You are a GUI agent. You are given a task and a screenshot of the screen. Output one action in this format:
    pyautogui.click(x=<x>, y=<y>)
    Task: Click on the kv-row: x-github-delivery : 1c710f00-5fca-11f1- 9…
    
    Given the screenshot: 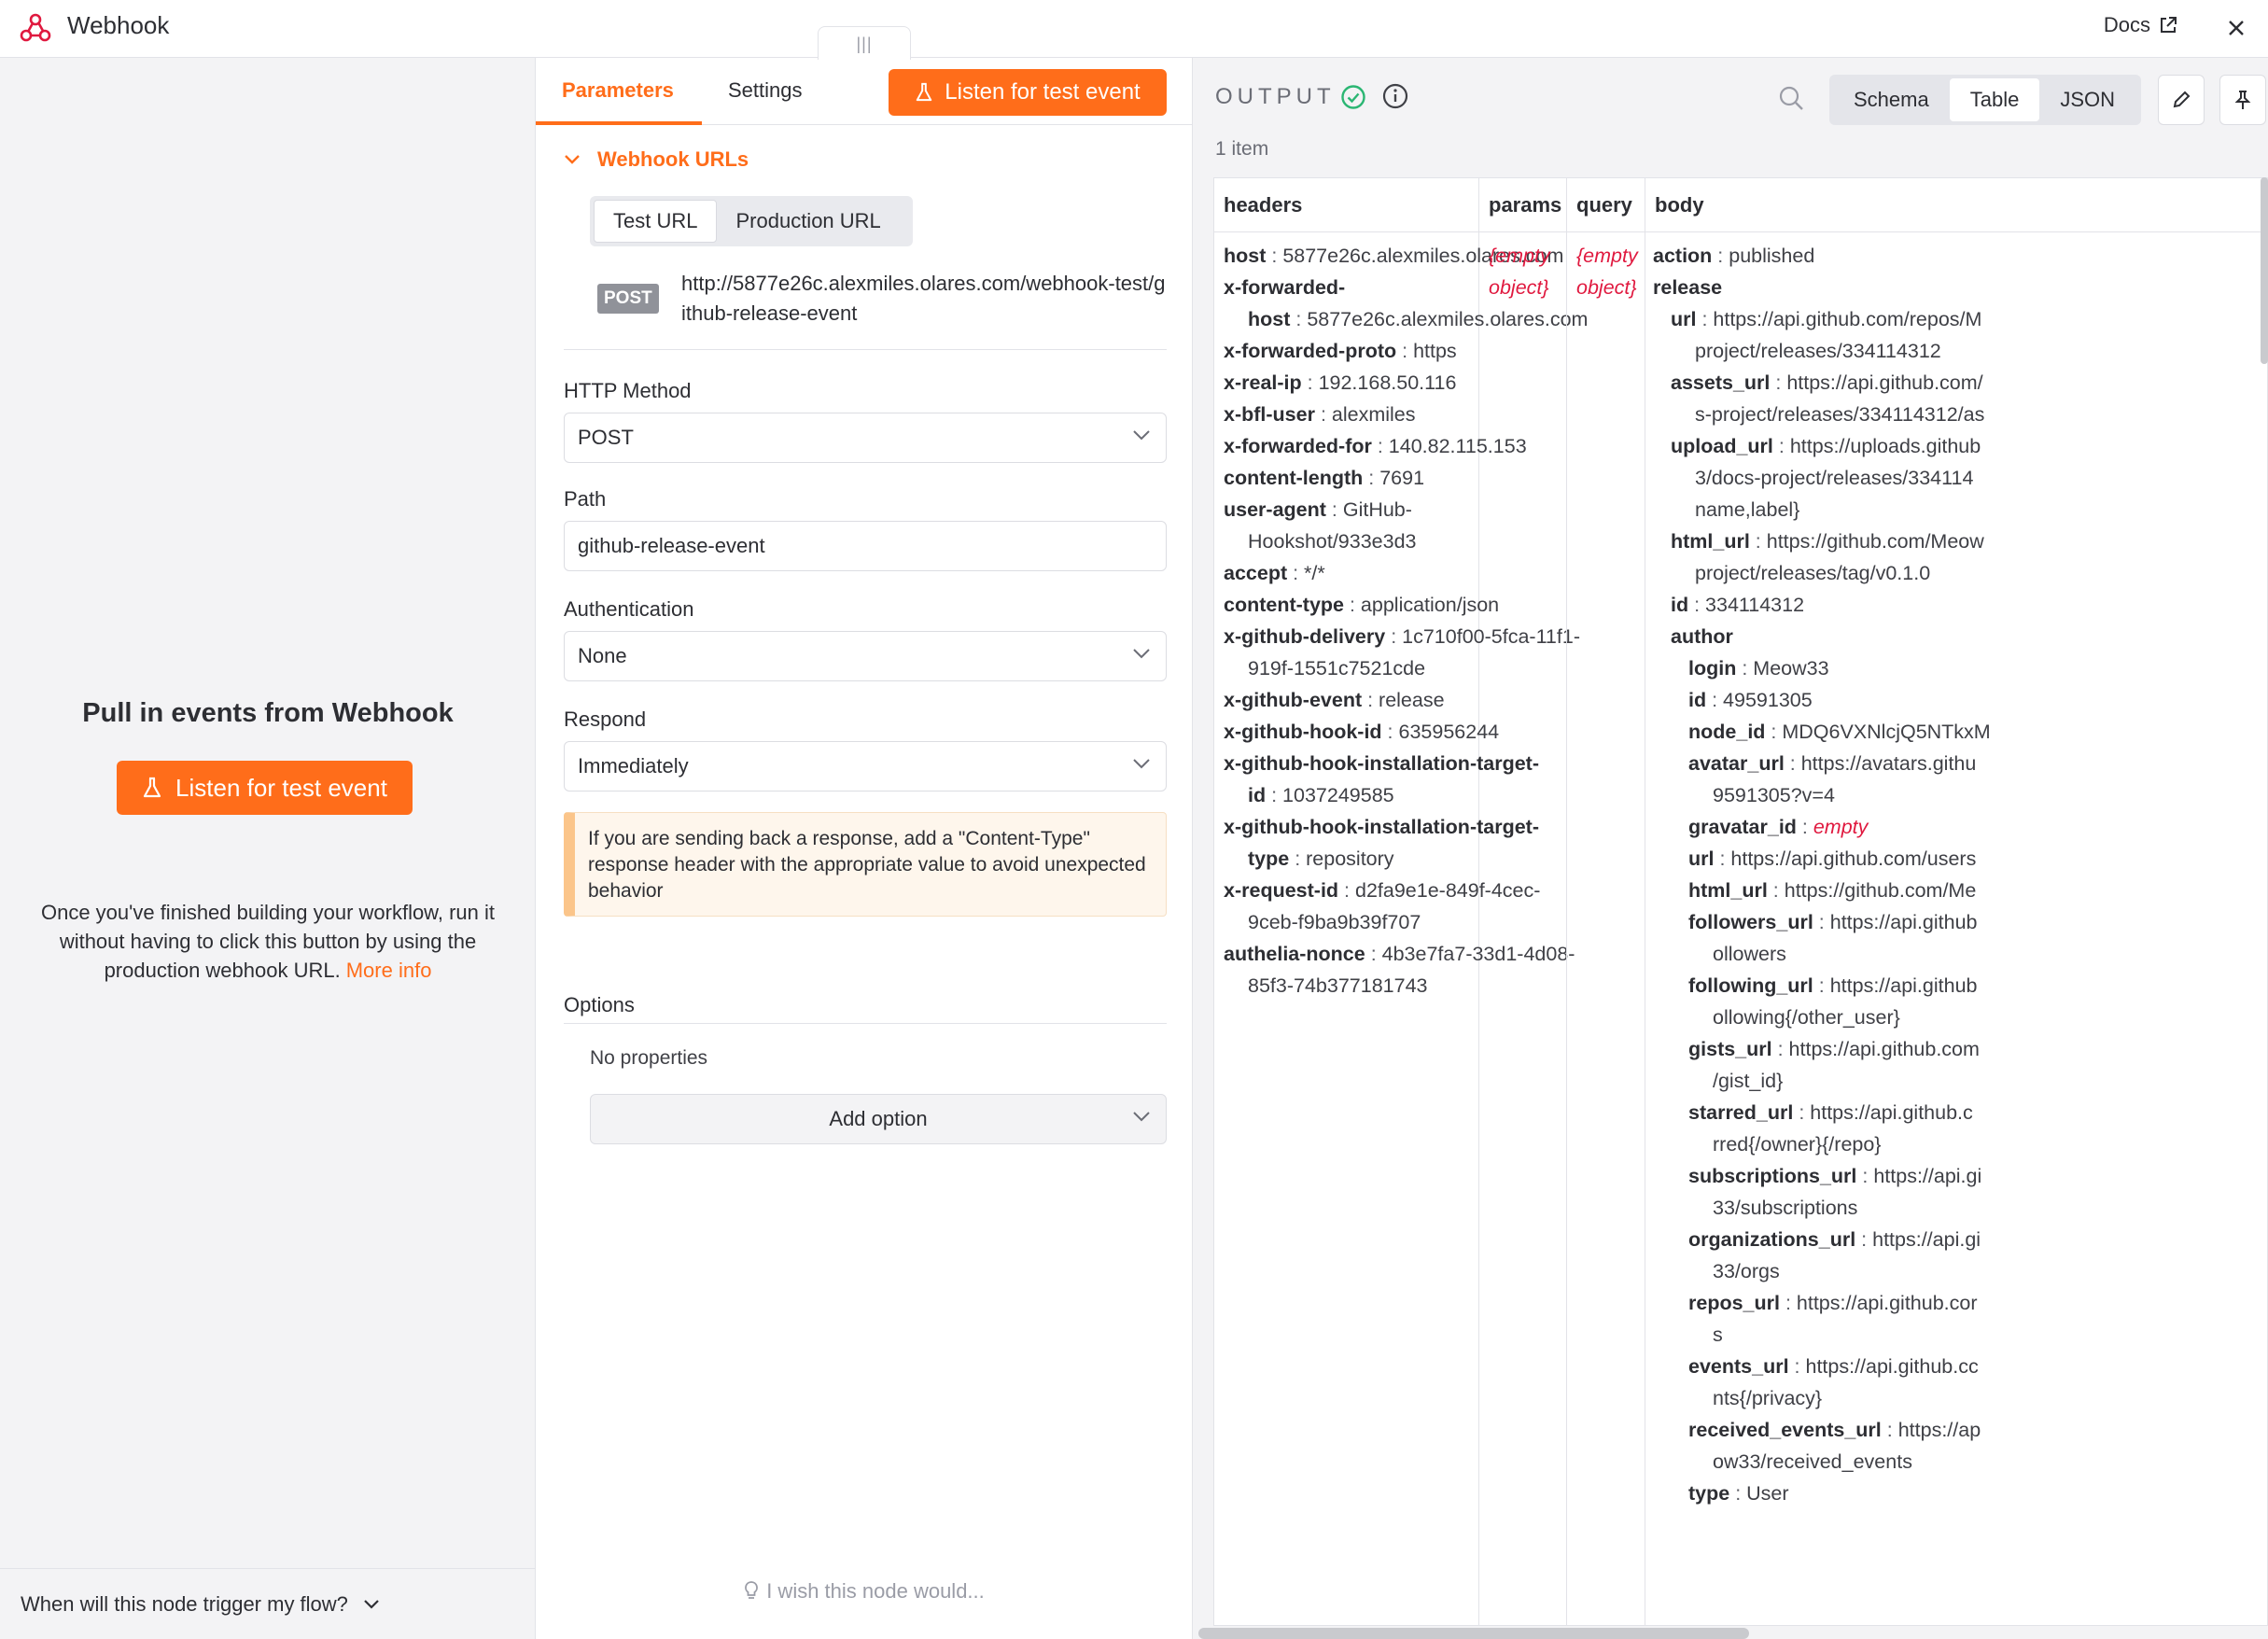 What is the action you would take?
    pyautogui.click(x=1397, y=652)
    